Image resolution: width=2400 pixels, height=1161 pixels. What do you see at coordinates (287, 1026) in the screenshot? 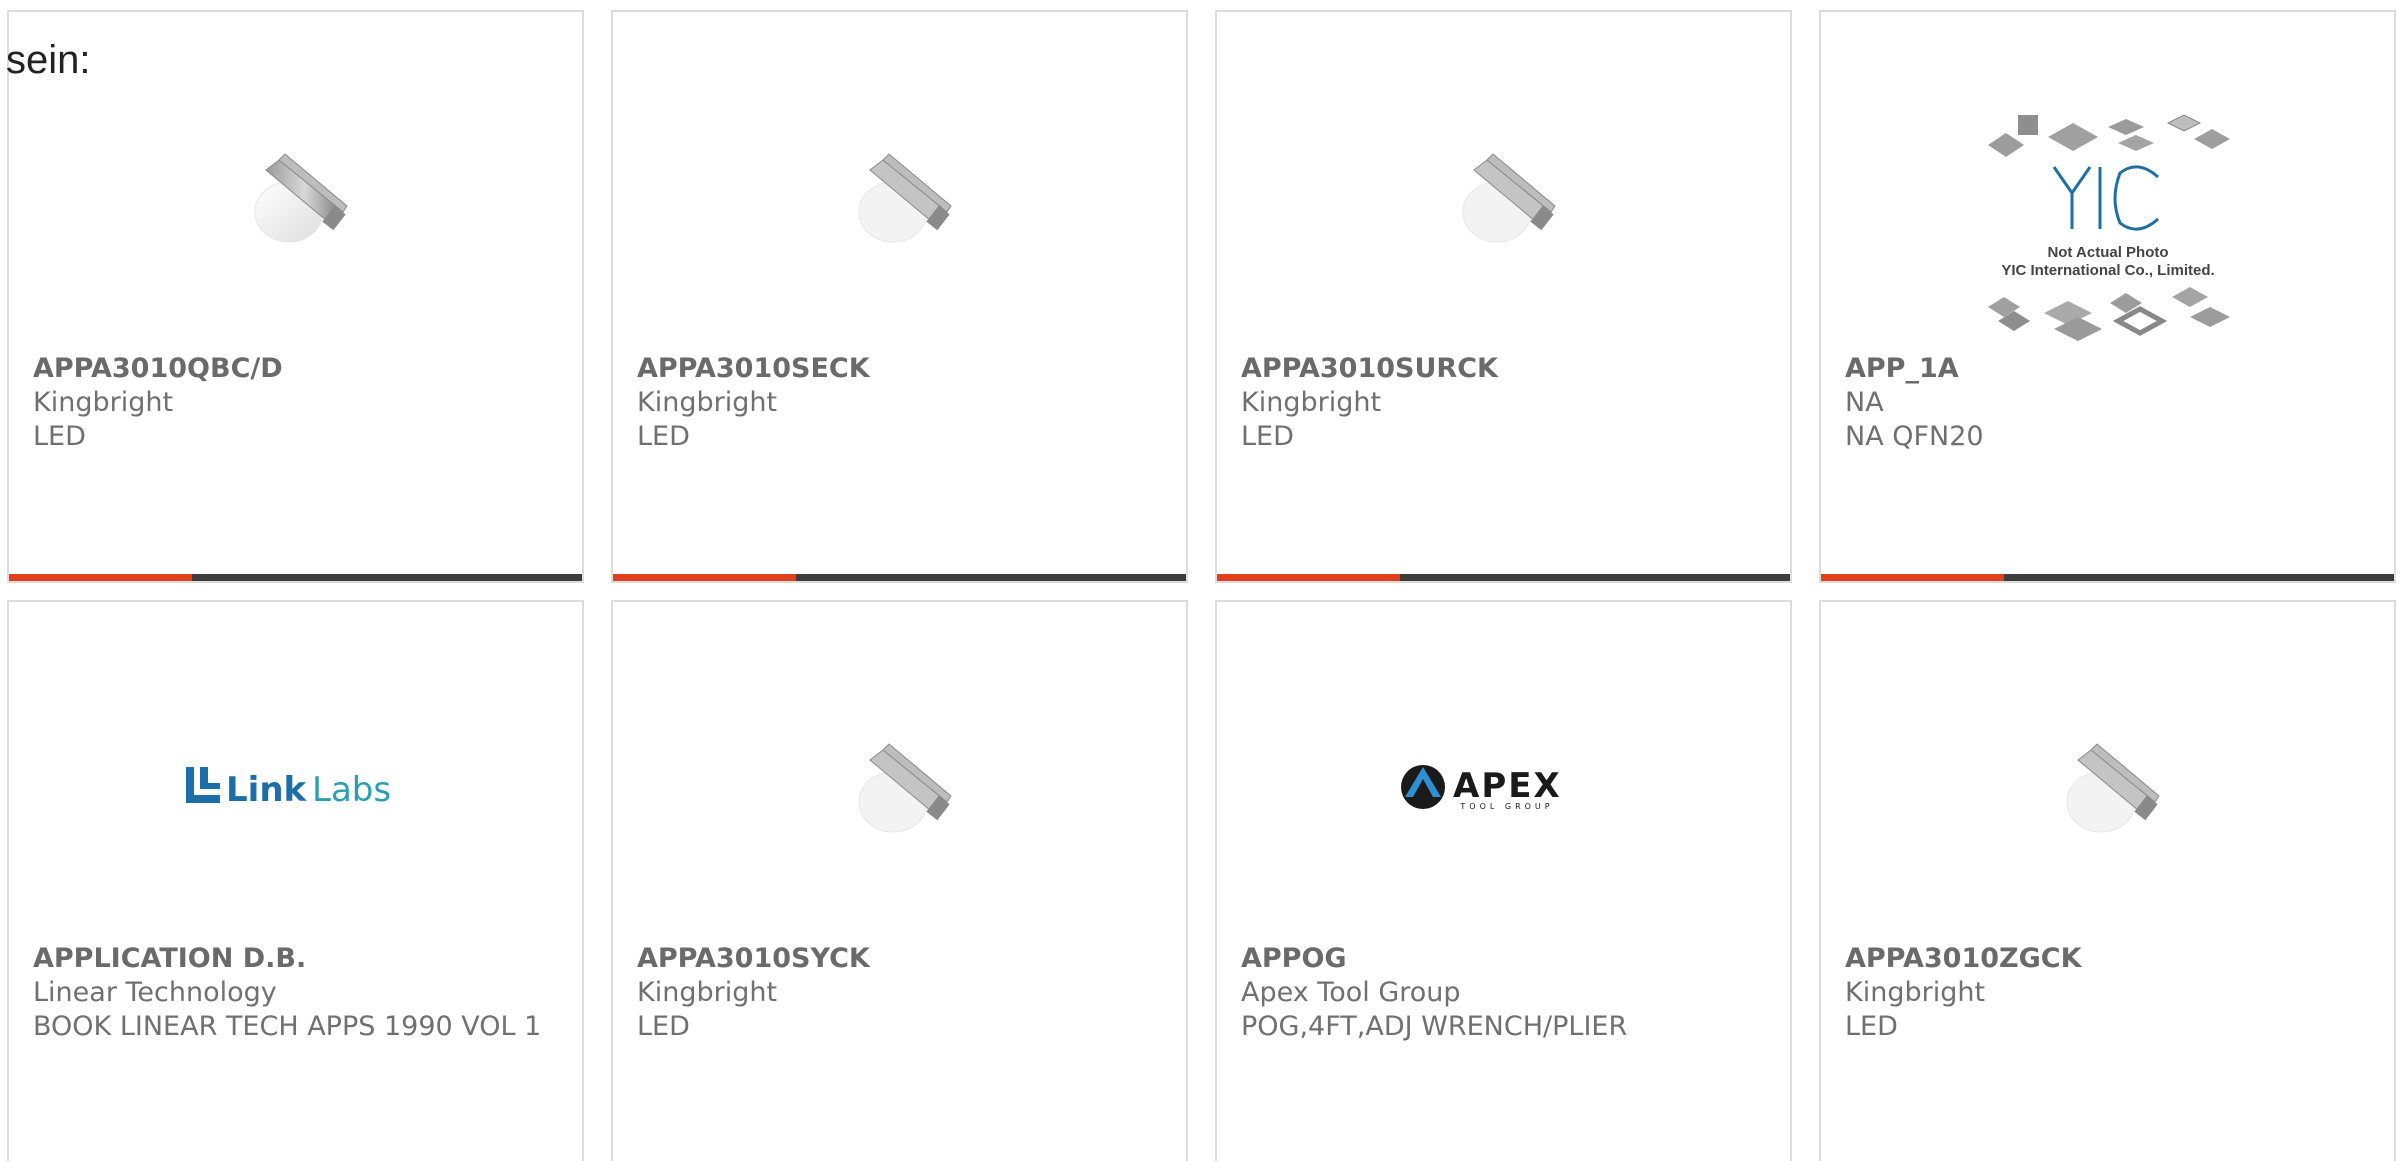
I see `description: BOOK LINEAR TECH APPS 1990 VOL 1` at bounding box center [287, 1026].